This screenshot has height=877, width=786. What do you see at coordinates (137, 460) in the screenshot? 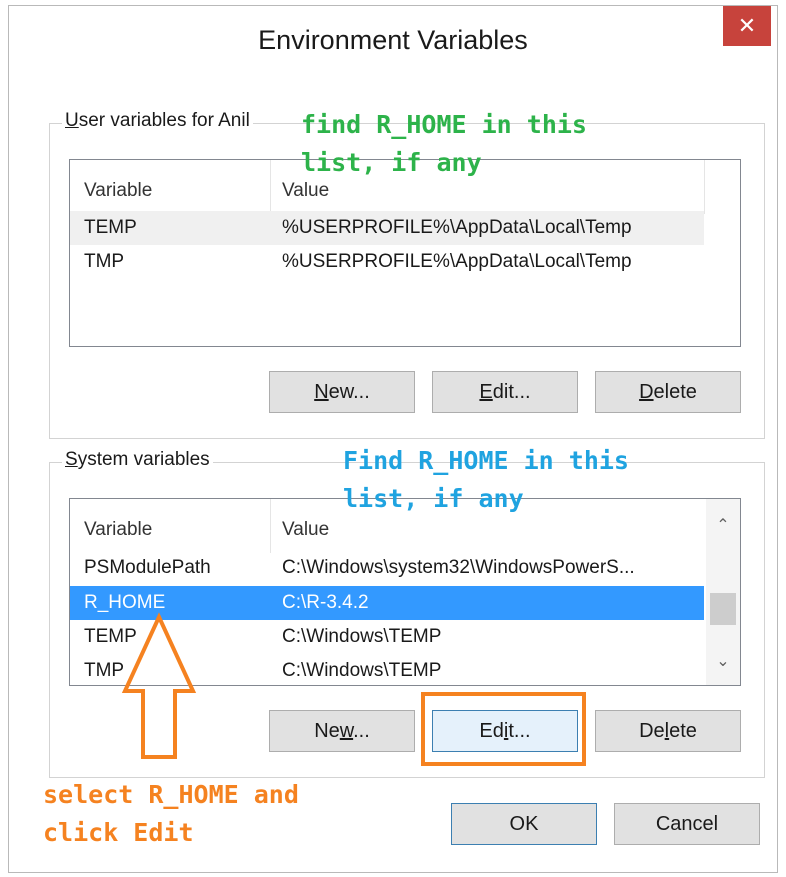
I see `system-variables-label: System variables` at bounding box center [137, 460].